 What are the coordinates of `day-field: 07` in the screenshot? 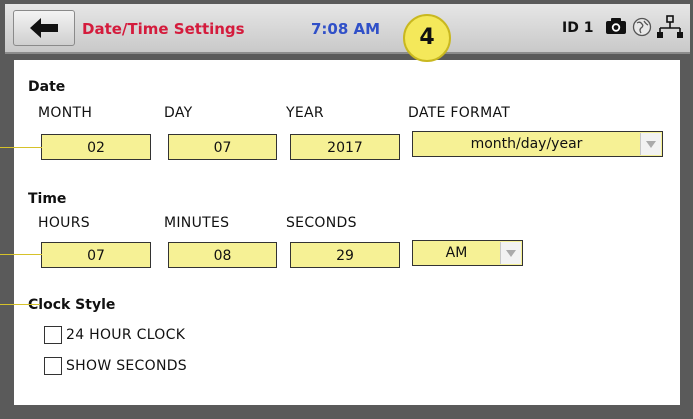 It's located at (222, 147).